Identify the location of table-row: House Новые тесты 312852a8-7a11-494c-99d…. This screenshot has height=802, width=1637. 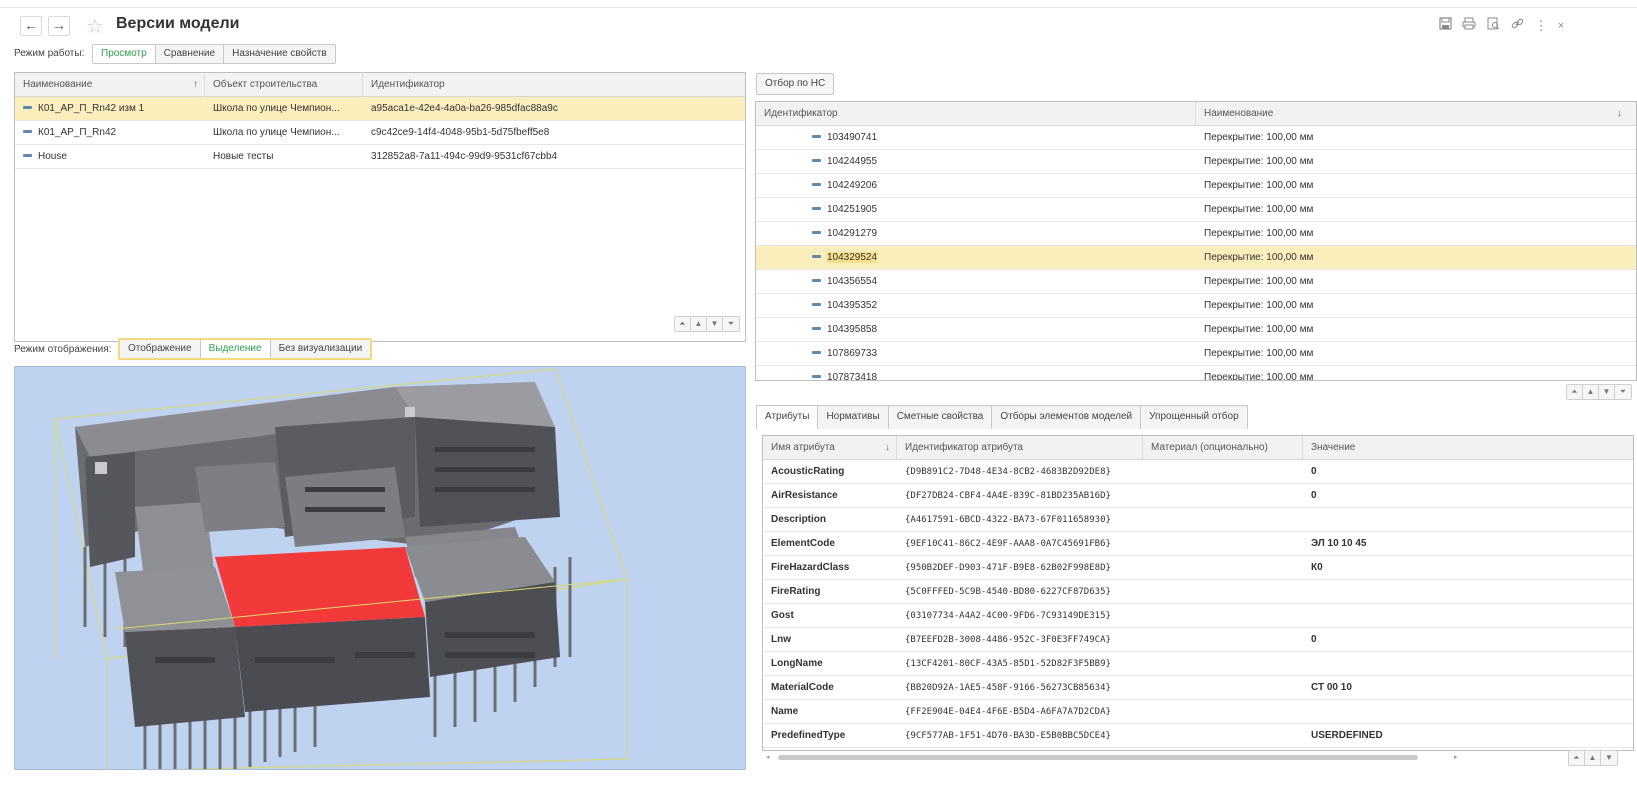
(380, 157).